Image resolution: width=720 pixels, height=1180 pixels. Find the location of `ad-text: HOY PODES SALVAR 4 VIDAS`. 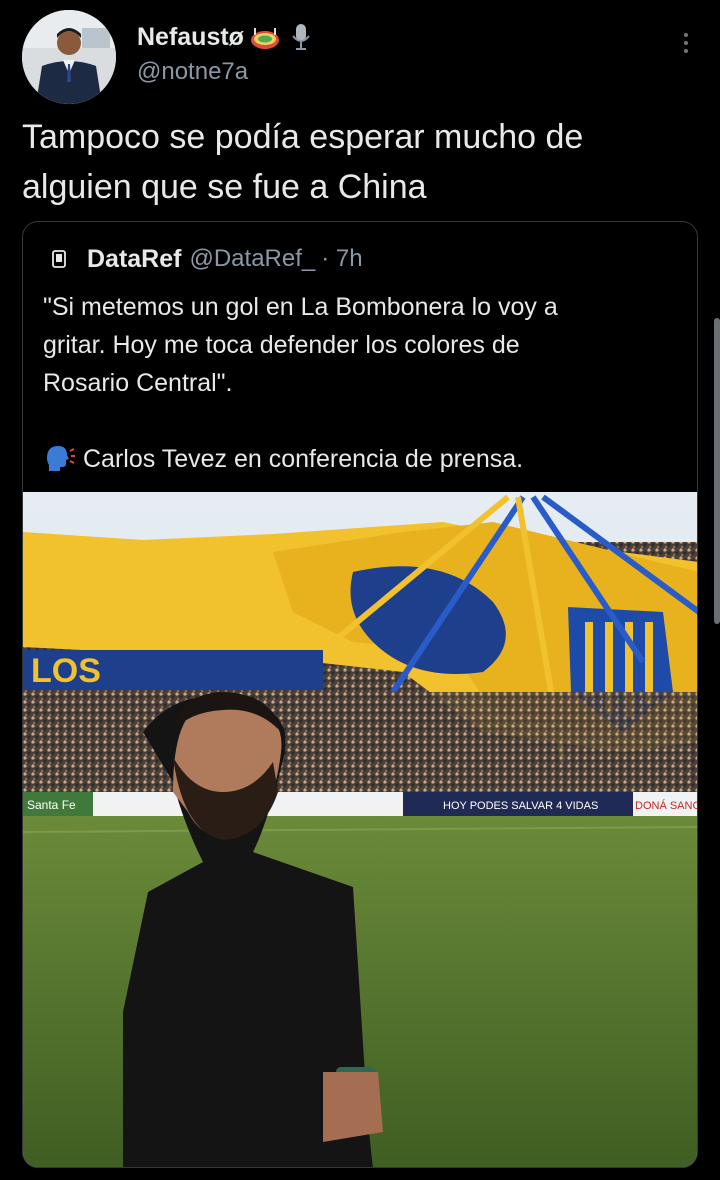

ad-text: HOY PODES SALVAR 4 VIDAS is located at coordinates (520, 806).